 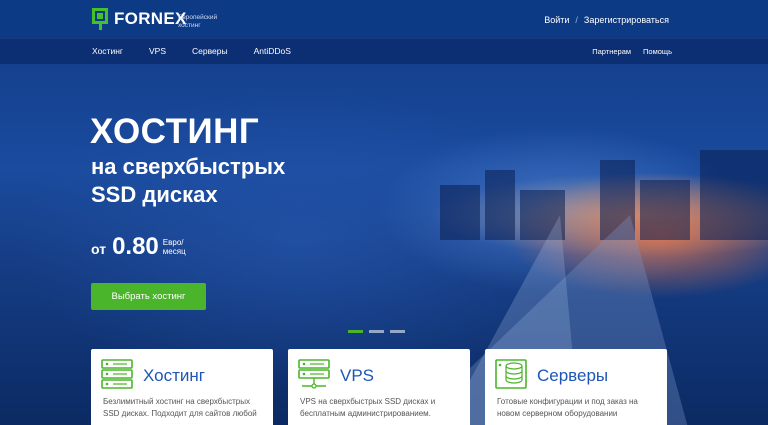 I want to click on logo-tagline: Европейский хостинг, so click(x=198, y=21).